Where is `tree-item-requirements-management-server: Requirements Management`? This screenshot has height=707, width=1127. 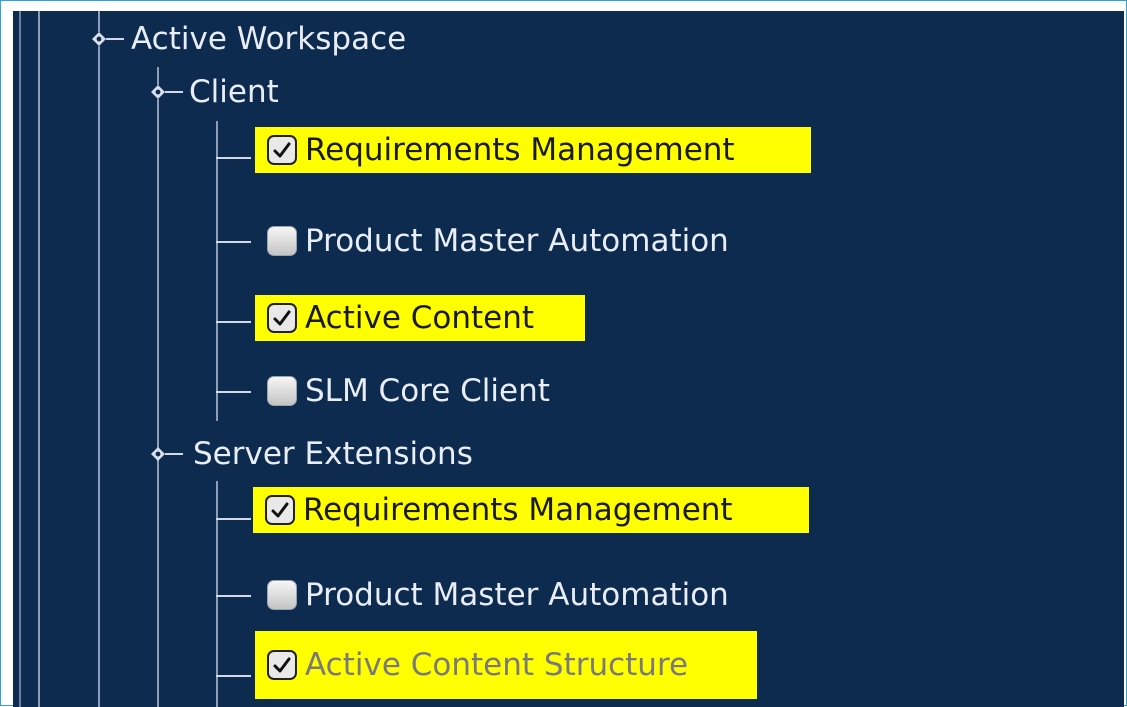
tree-item-requirements-management-server: Requirements Management is located at coordinates (531, 510).